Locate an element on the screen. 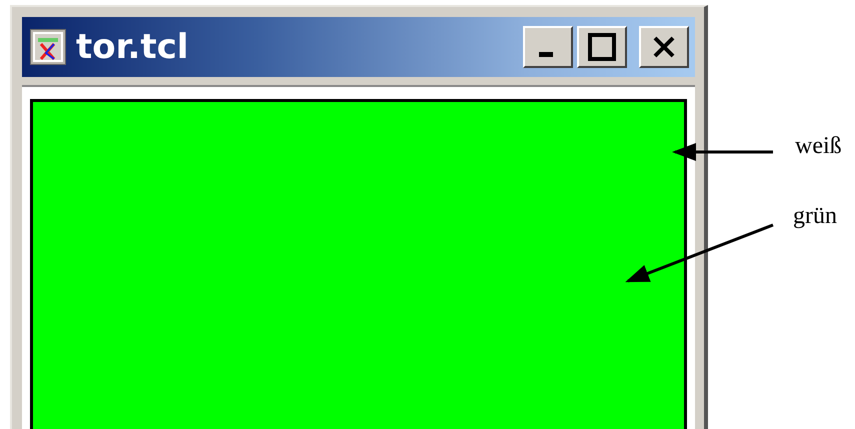 The width and height of the screenshot is (855, 429). minimize-button is located at coordinates (548, 47).